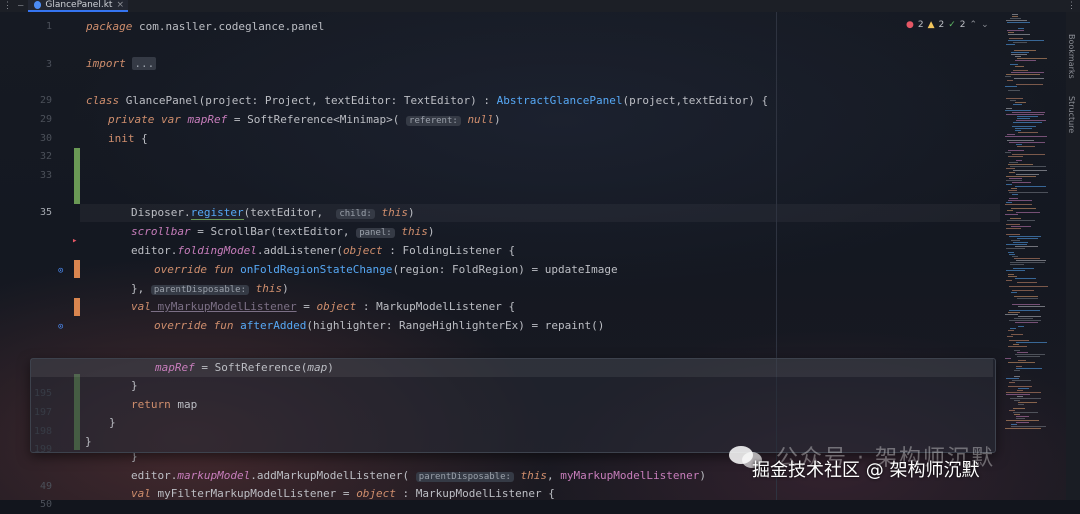  What do you see at coordinates (194, 325) in the screenshot?
I see `keyword: override fun` at bounding box center [194, 325].